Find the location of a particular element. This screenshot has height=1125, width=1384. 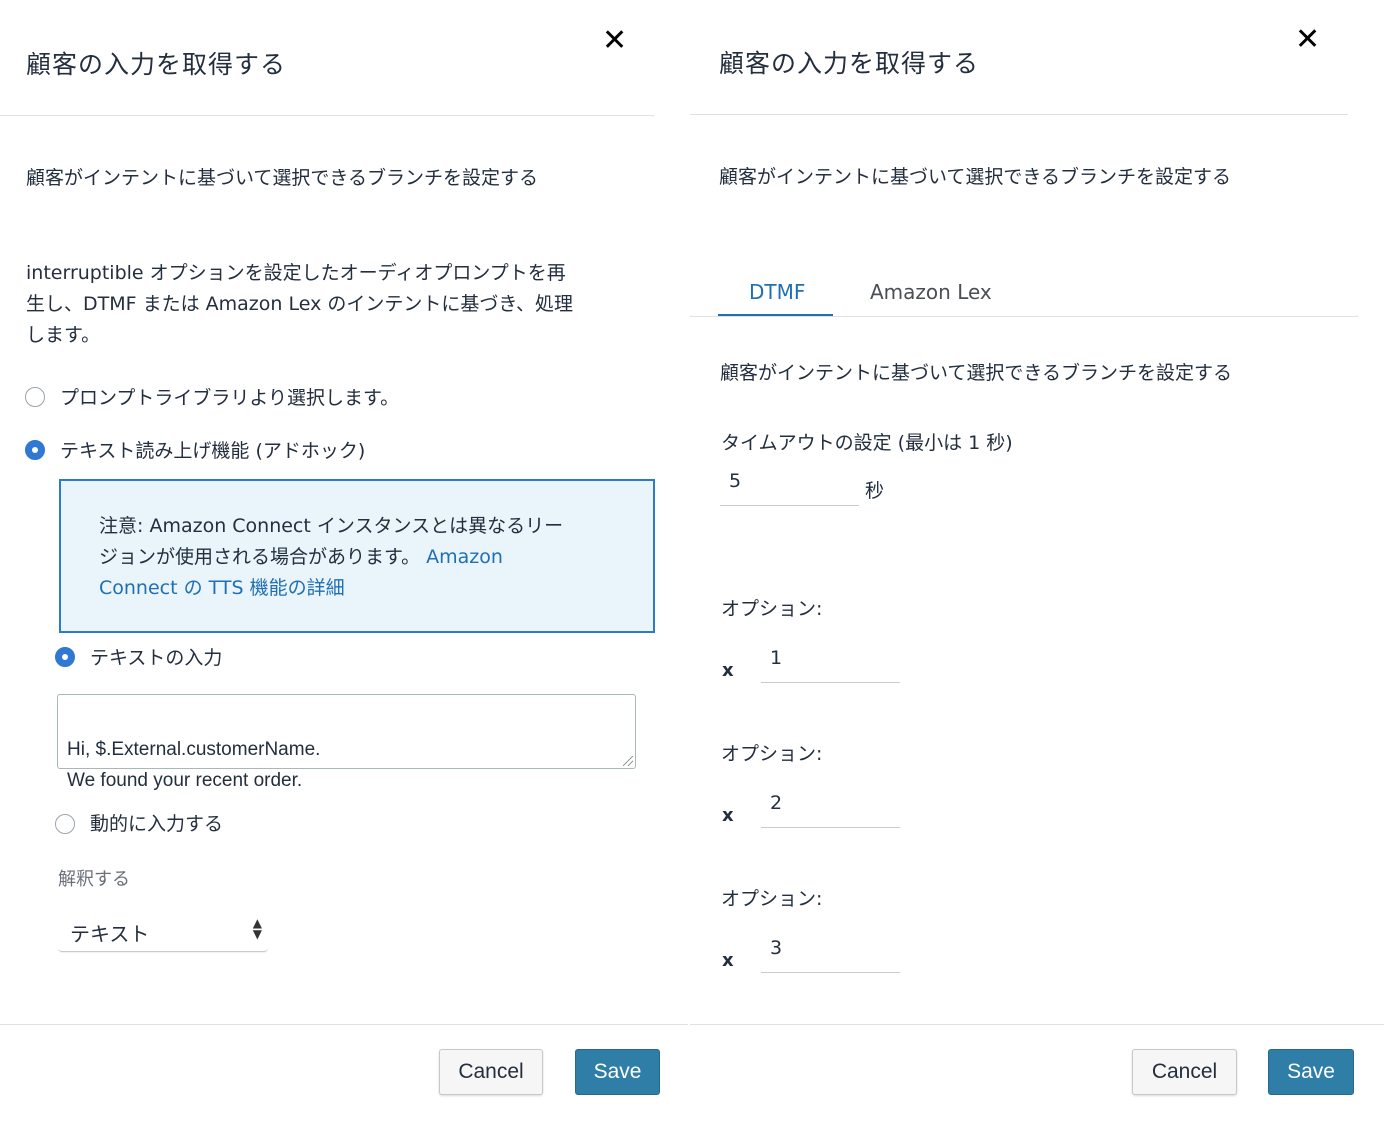

option-input: 1 is located at coordinates (830, 663).